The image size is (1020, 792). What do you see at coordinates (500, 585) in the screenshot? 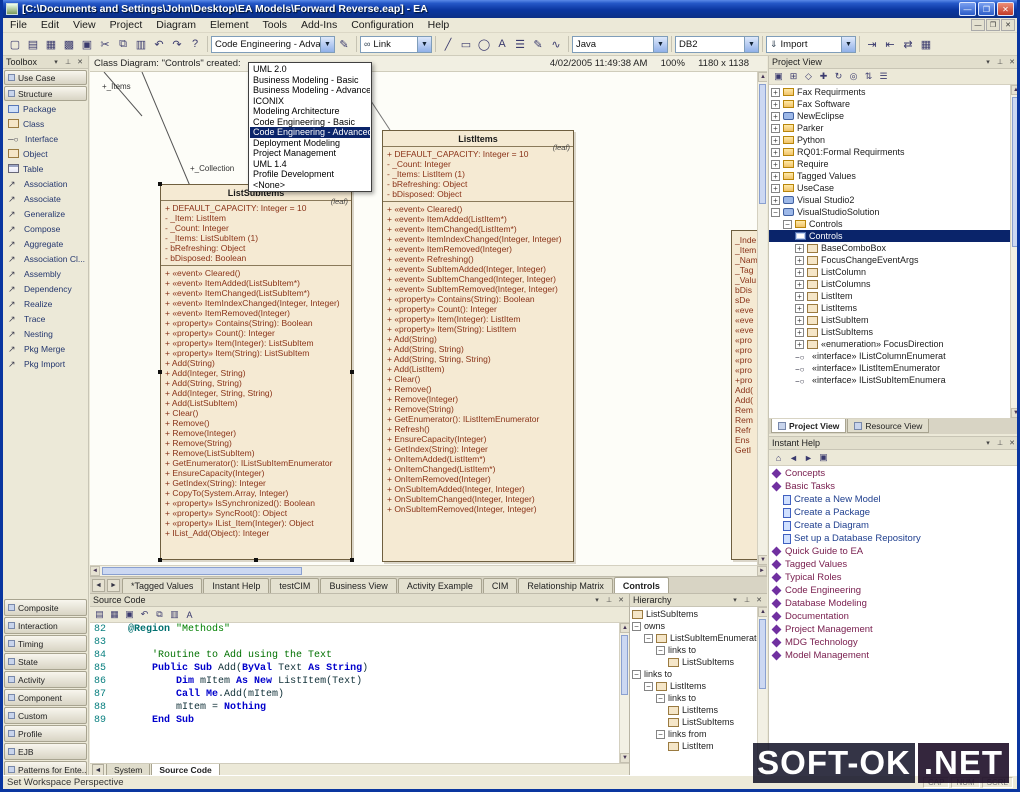
I see `document-tab: CIM` at bounding box center [500, 585].